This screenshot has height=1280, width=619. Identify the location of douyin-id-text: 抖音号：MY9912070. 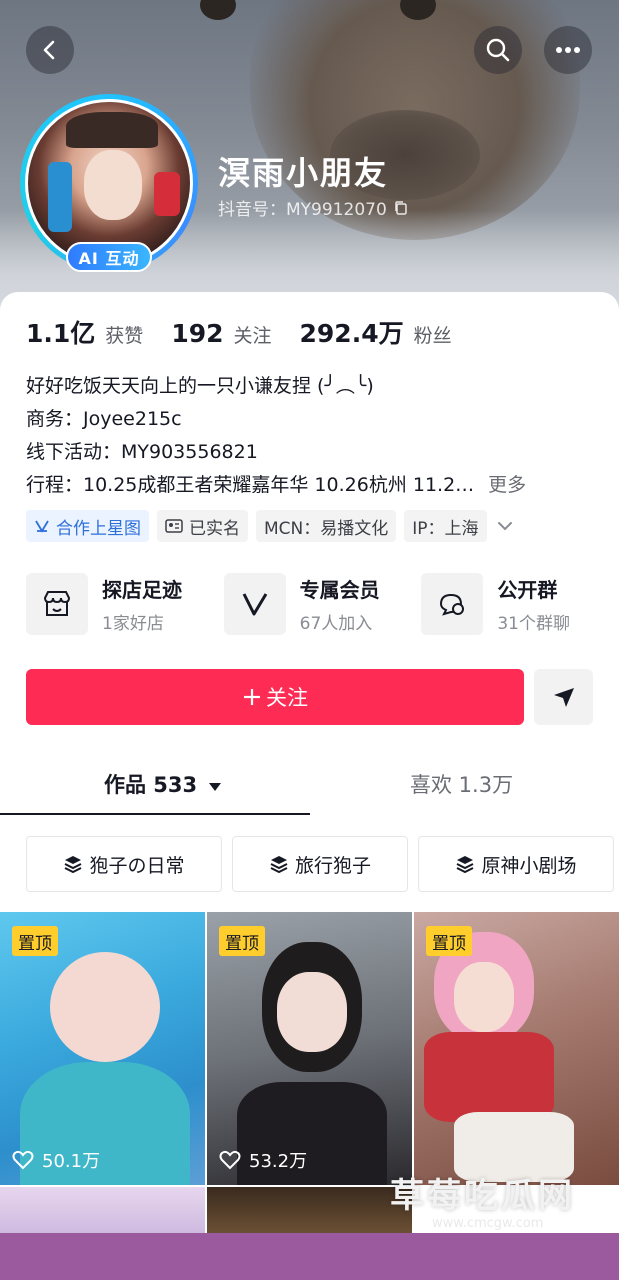
(302, 210).